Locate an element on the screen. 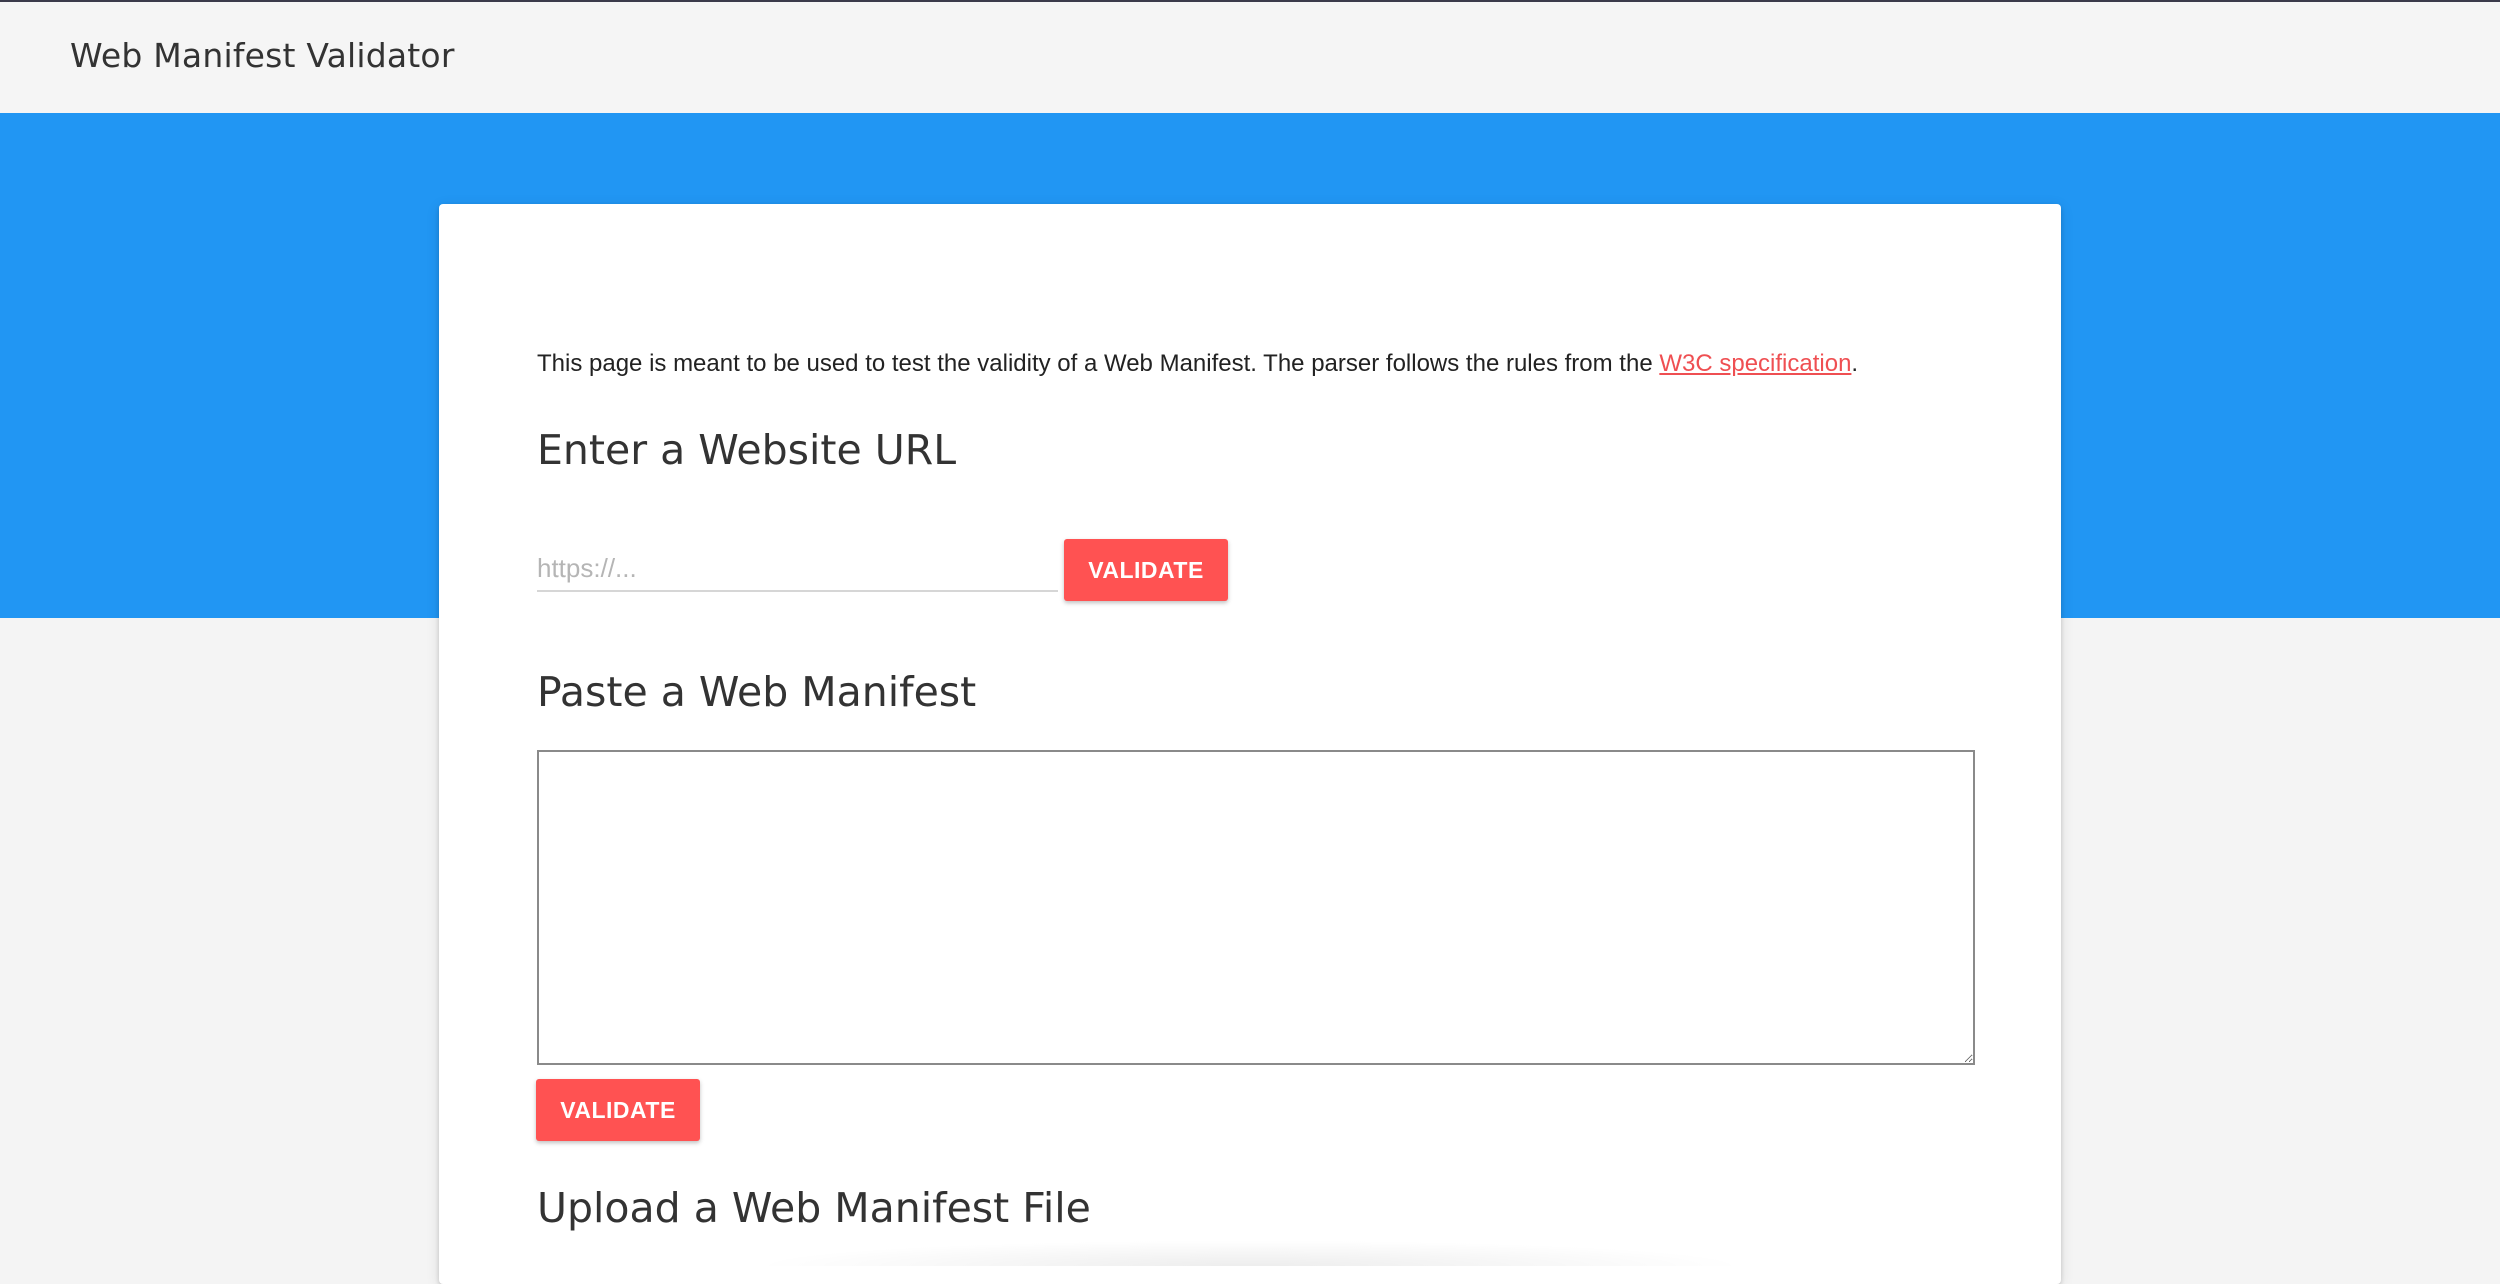  intro-text-end: . is located at coordinates (1855, 363).